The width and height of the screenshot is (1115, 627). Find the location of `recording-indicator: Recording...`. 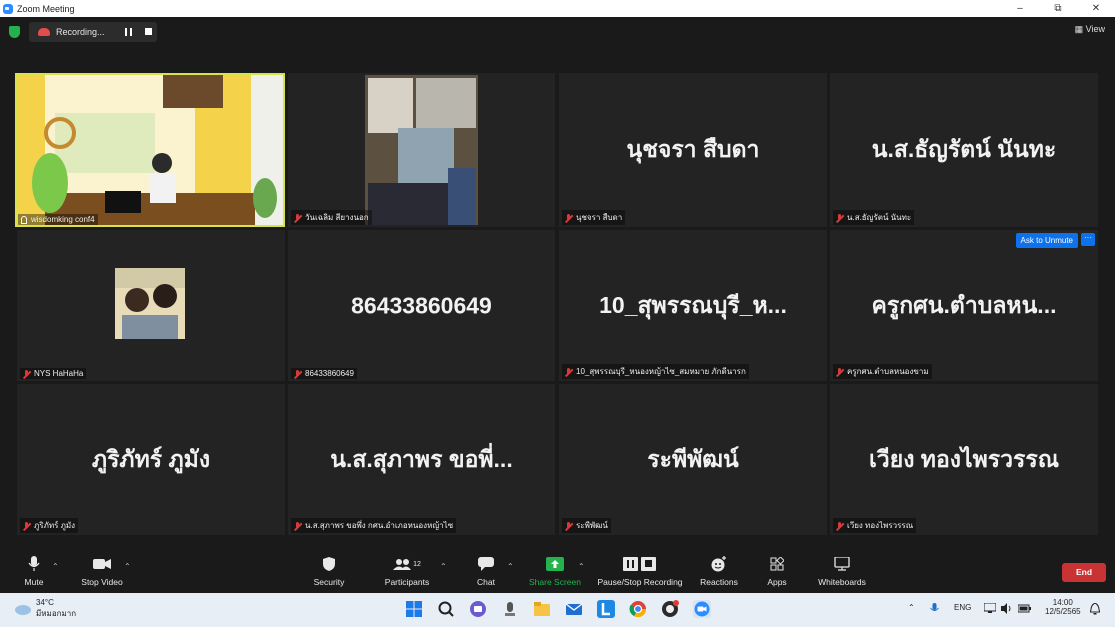

recording-indicator: Recording... is located at coordinates (93, 32).